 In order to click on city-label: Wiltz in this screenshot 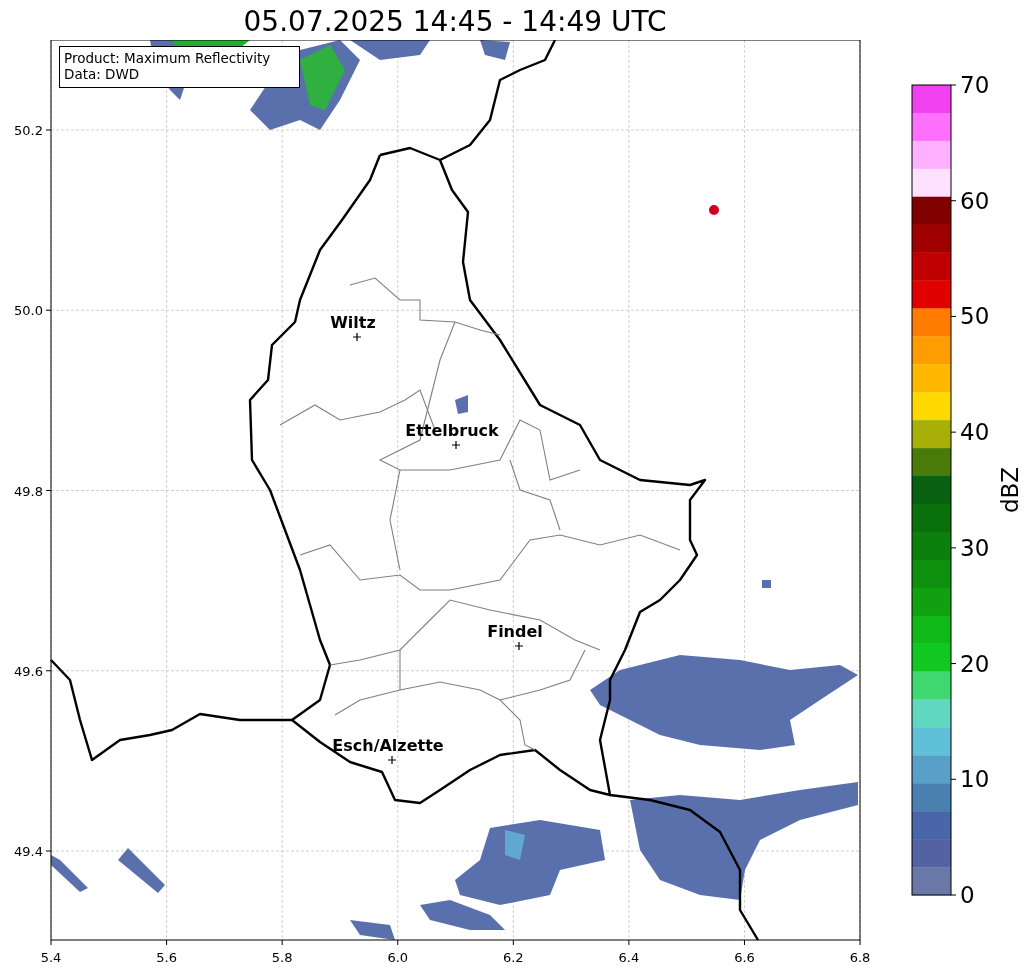, I will do `click(353, 322)`.